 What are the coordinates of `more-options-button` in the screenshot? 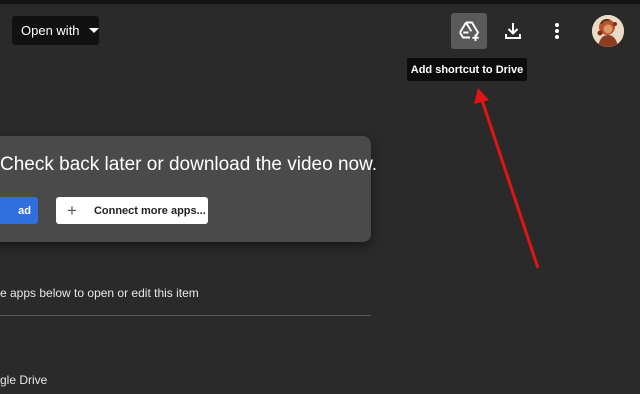 It's located at (557, 31).